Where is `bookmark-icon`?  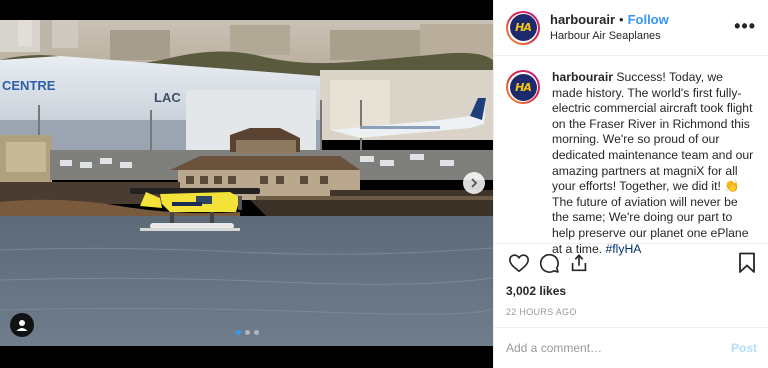 bookmark-icon is located at coordinates (747, 262).